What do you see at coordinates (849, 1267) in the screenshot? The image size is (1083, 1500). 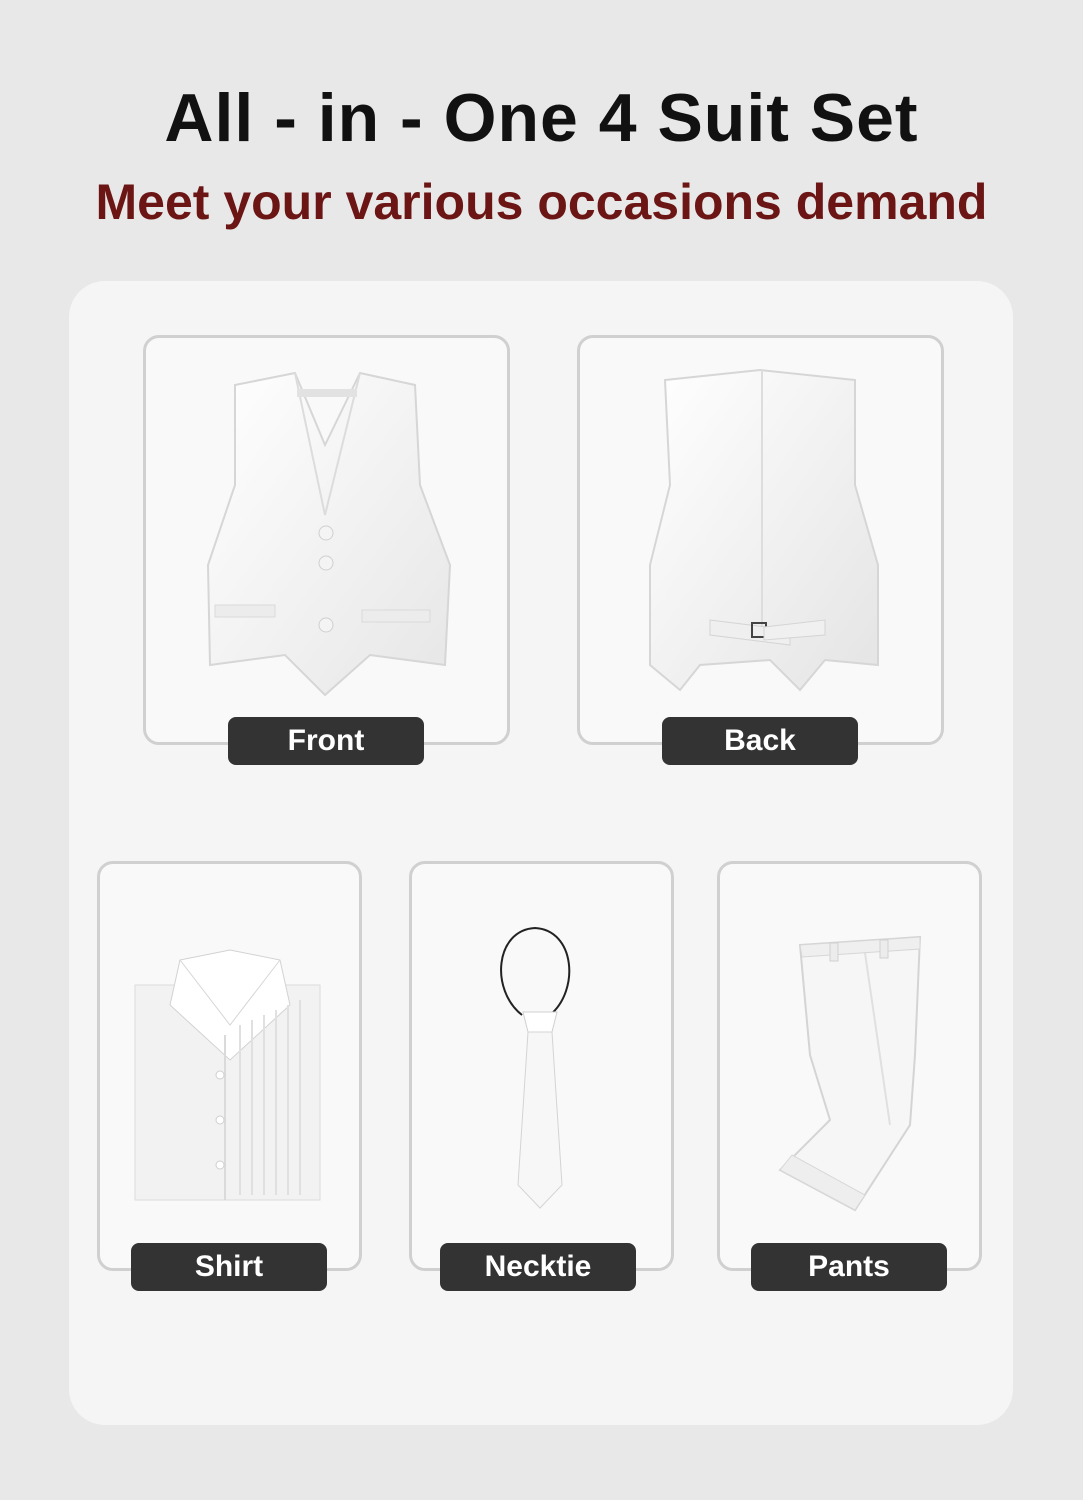 I see `label-pants: Pants` at bounding box center [849, 1267].